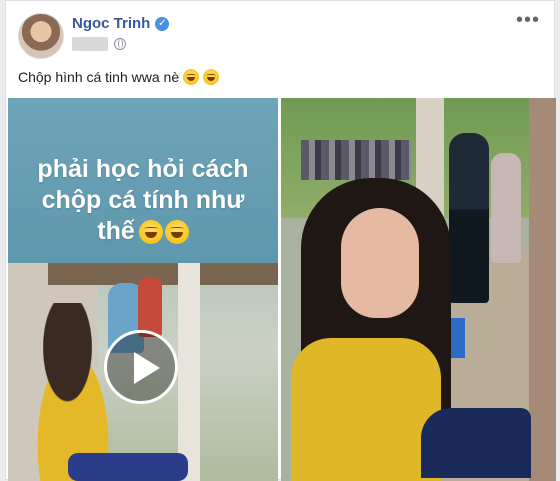 The width and height of the screenshot is (560, 481). I want to click on rofl-emoji-icon, so click(150, 232).